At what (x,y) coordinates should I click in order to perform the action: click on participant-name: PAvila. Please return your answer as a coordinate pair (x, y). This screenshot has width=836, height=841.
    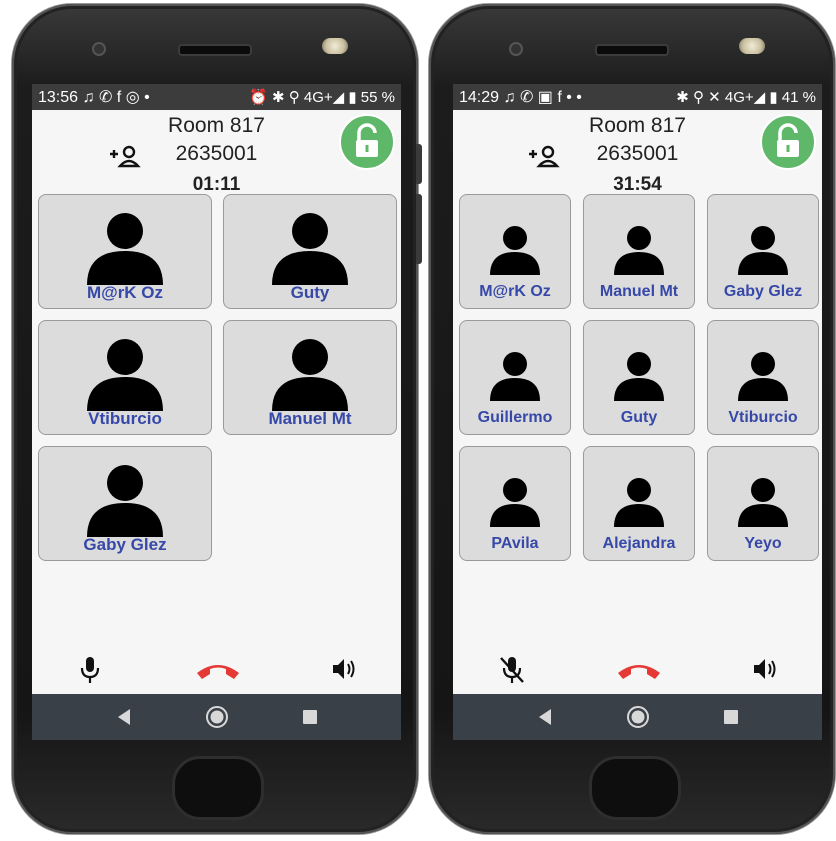
    Looking at the image, I should click on (515, 543).